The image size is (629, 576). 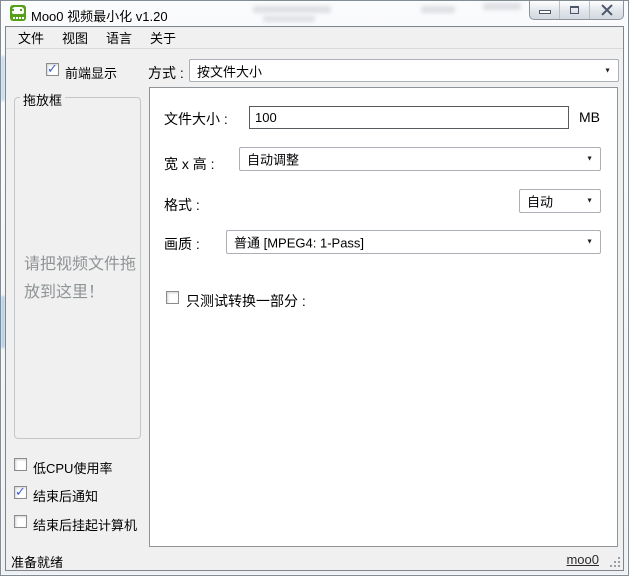 I want to click on statusbar: 准备就绪 moo0, so click(x=314, y=559).